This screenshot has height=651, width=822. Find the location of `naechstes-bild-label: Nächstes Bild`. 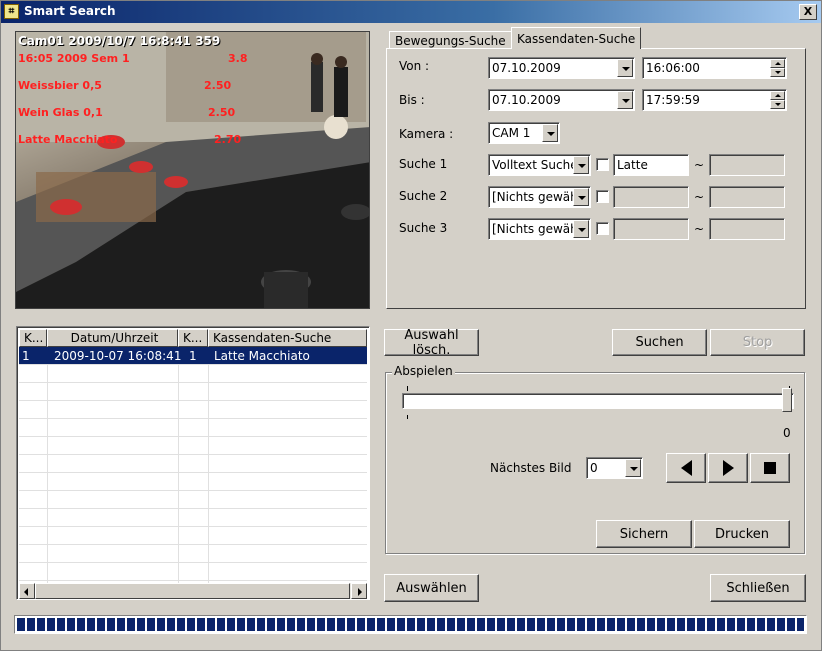

naechstes-bild-label: Nächstes Bild is located at coordinates (531, 468).